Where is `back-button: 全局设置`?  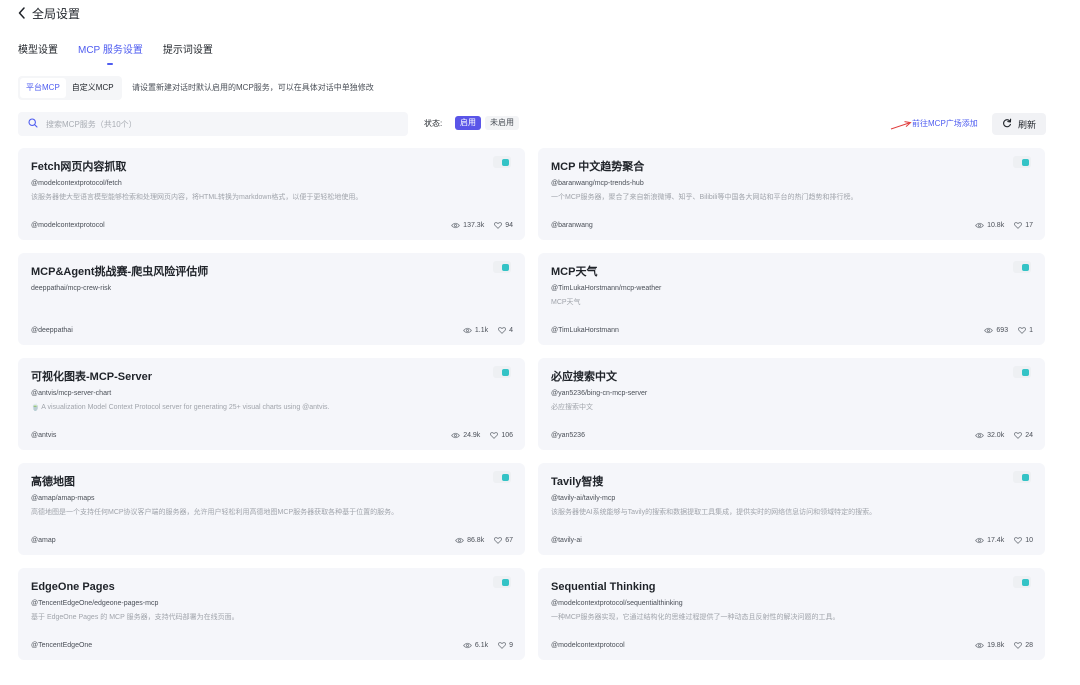 back-button: 全局设置 is located at coordinates (49, 13).